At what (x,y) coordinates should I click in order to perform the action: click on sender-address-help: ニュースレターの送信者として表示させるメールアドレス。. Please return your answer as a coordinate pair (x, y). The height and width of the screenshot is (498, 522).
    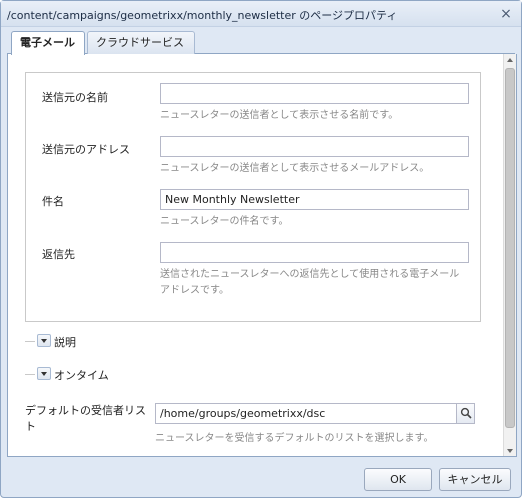
    Looking at the image, I should click on (295, 168).